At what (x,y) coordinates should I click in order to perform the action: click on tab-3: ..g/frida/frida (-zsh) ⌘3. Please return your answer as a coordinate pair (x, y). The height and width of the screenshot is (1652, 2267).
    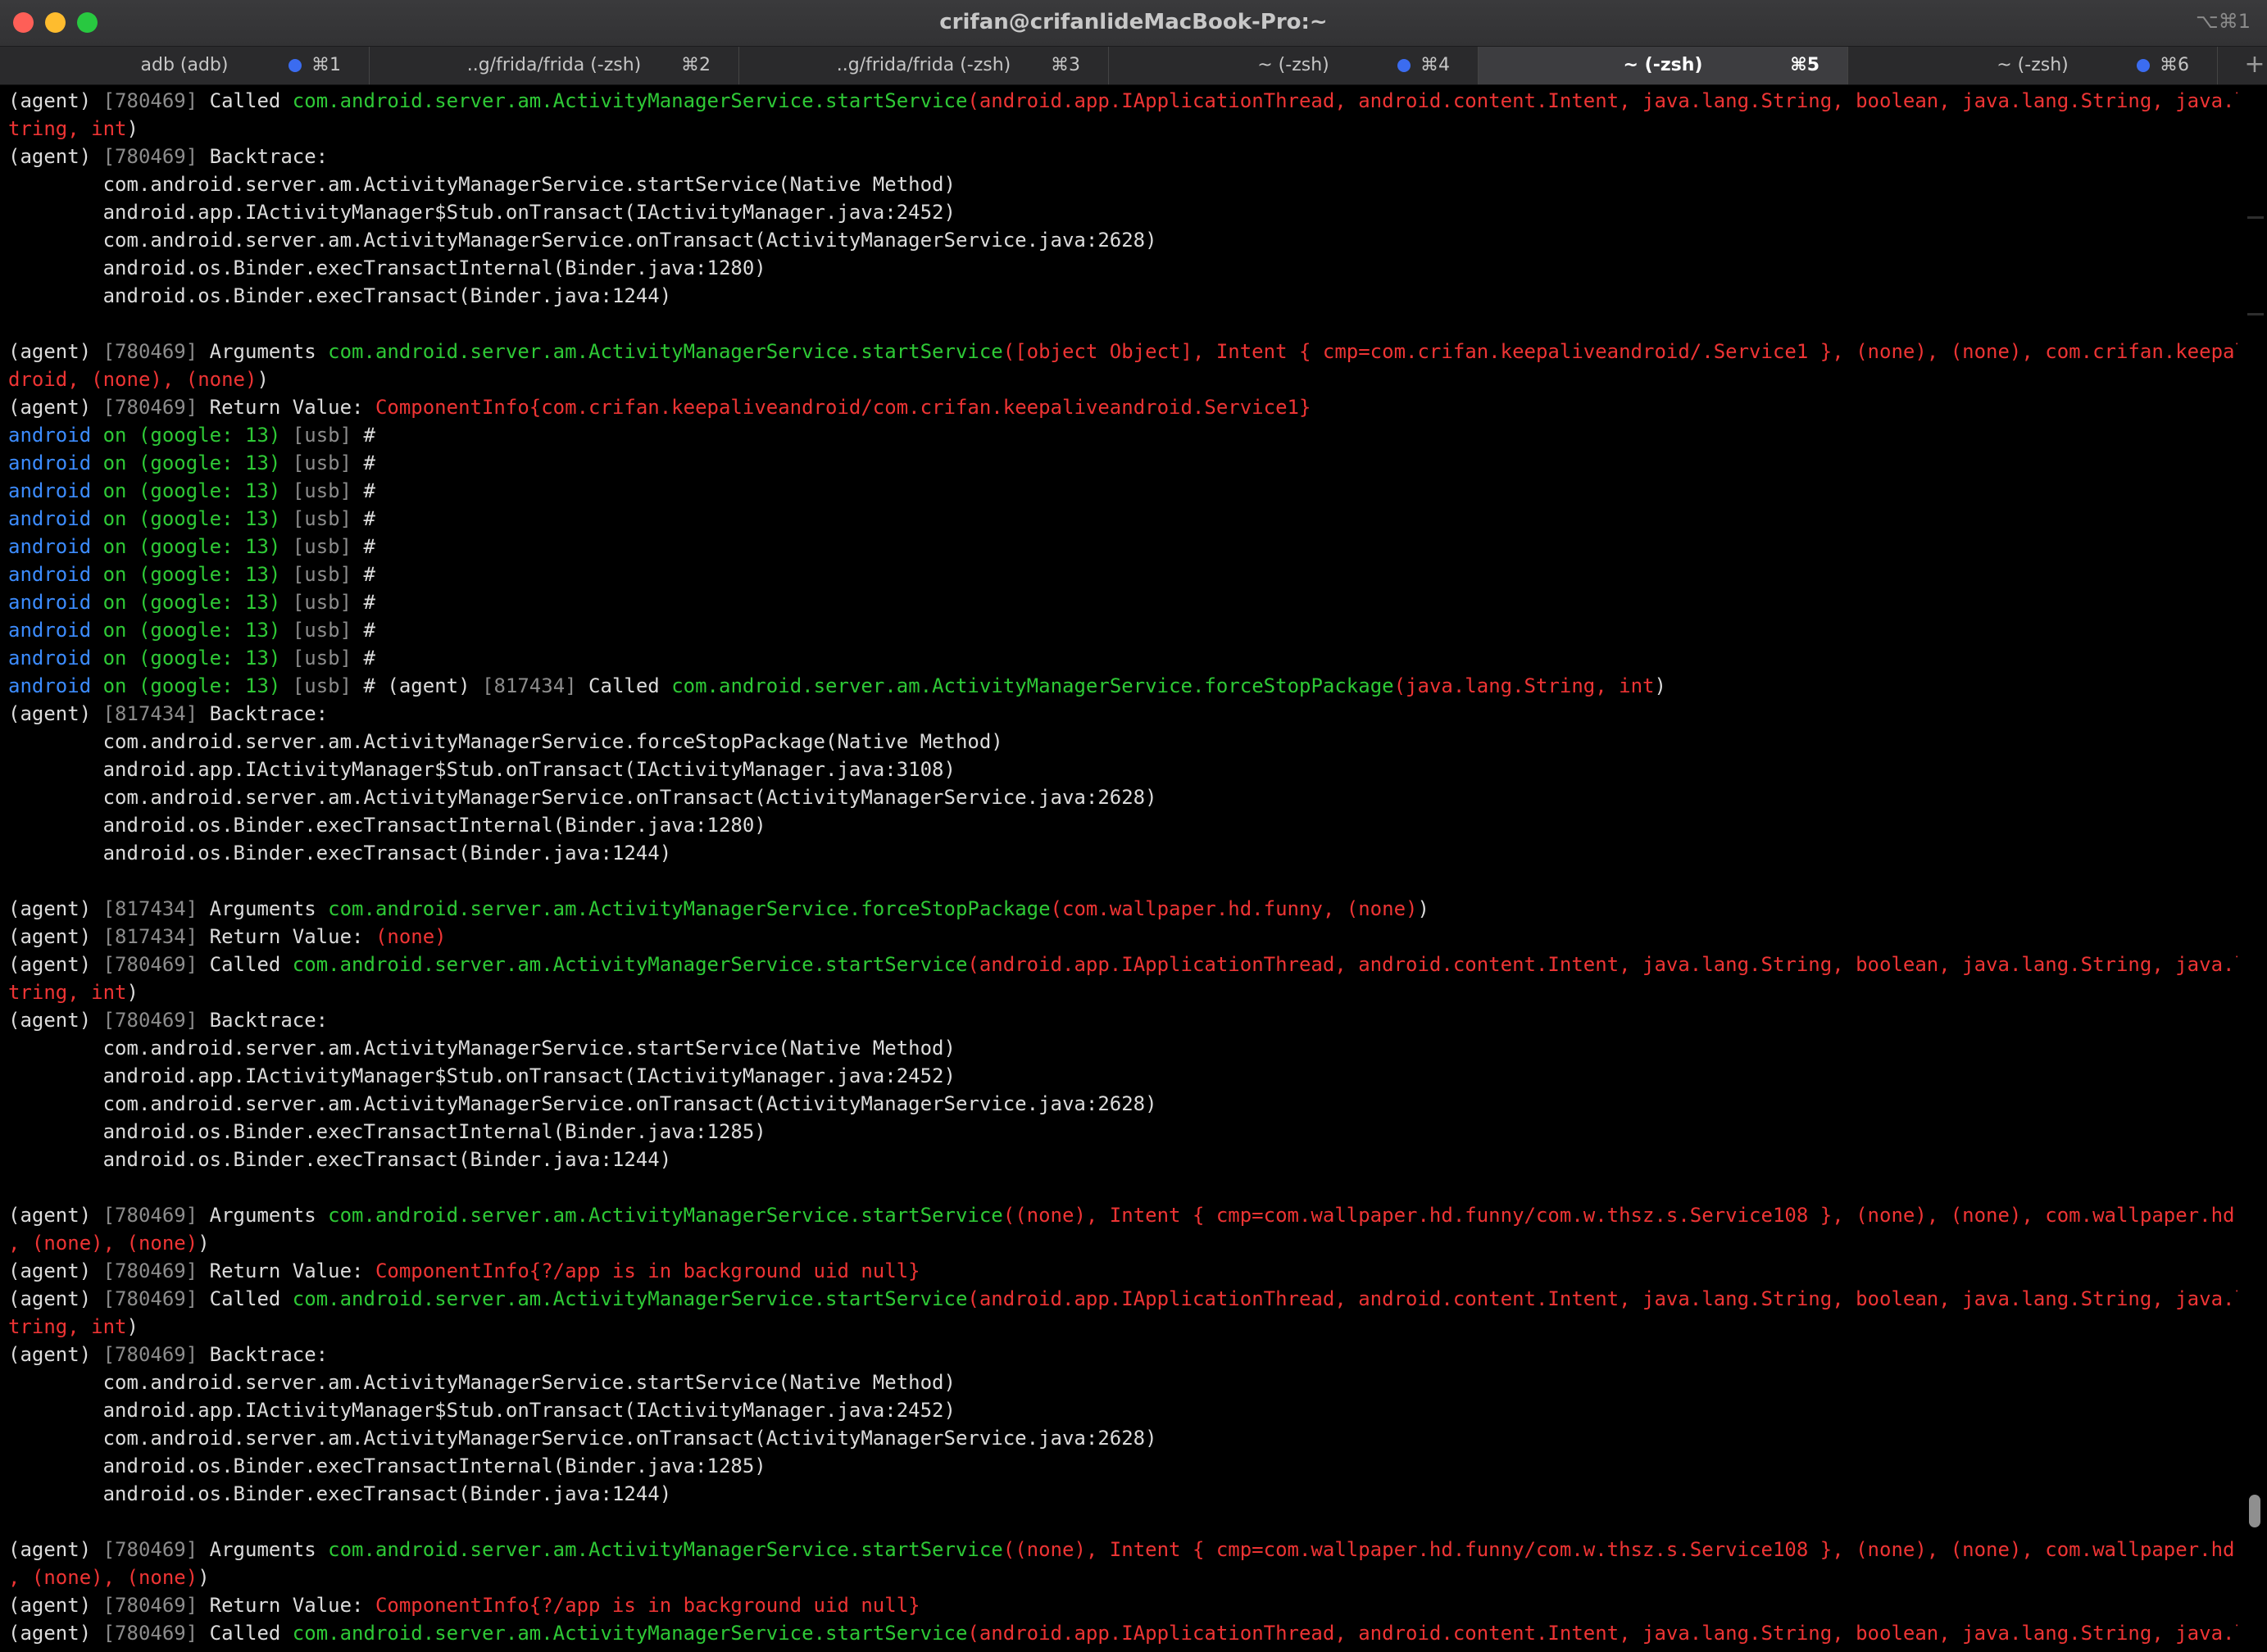
    Looking at the image, I should click on (924, 65).